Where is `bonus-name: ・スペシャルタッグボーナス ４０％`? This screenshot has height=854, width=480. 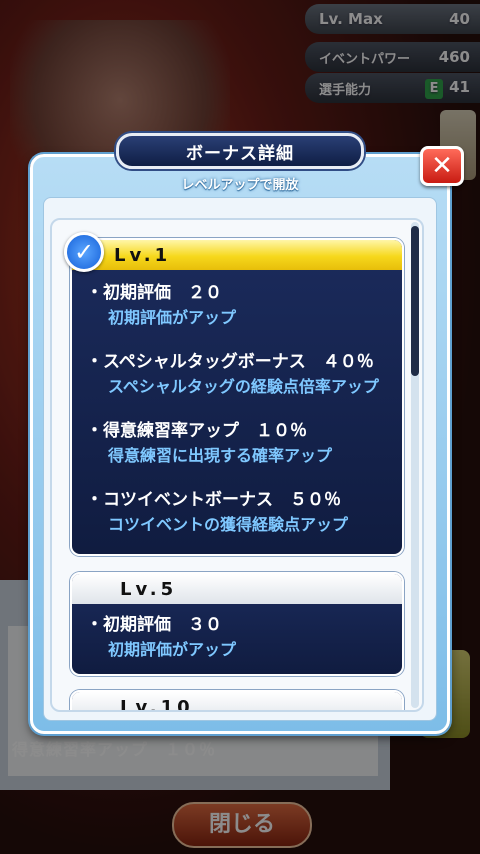
bonus-name: ・スペシャルタッグボーナス ４０％ is located at coordinates (230, 362).